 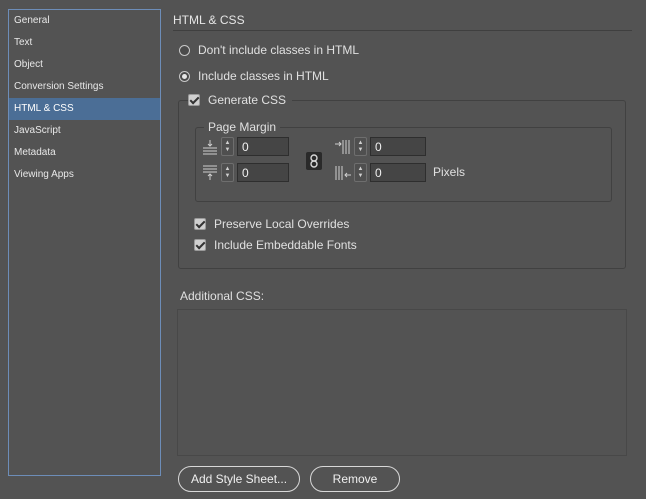 I want to click on page-margin-label: Page Margin, so click(x=242, y=127).